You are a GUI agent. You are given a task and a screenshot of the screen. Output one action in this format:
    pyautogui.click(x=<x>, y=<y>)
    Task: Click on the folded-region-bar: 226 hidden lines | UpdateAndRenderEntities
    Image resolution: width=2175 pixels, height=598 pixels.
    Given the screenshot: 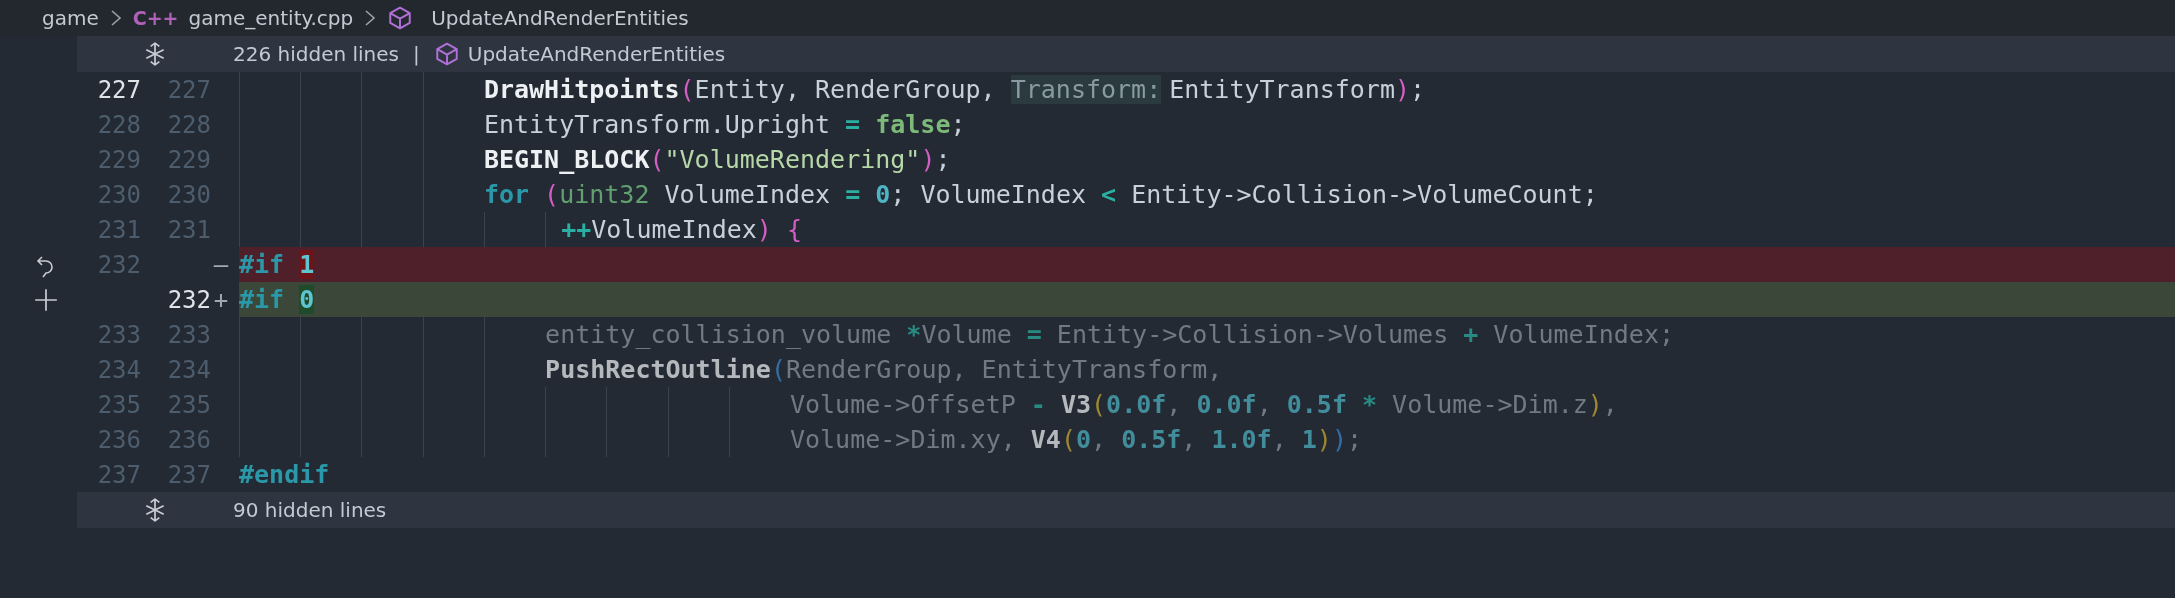 What is the action you would take?
    pyautogui.click(x=1126, y=54)
    